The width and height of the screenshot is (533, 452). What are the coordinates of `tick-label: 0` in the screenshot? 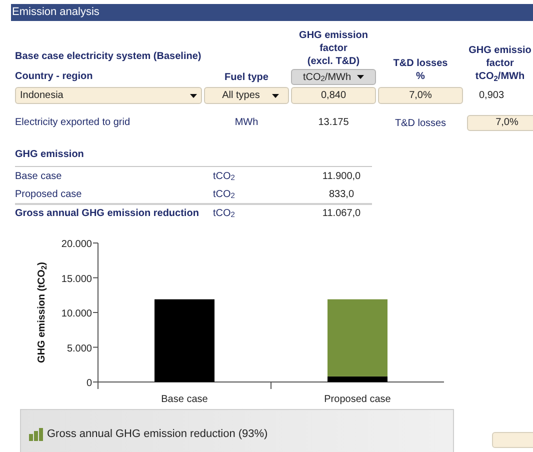 It's located at (89, 383).